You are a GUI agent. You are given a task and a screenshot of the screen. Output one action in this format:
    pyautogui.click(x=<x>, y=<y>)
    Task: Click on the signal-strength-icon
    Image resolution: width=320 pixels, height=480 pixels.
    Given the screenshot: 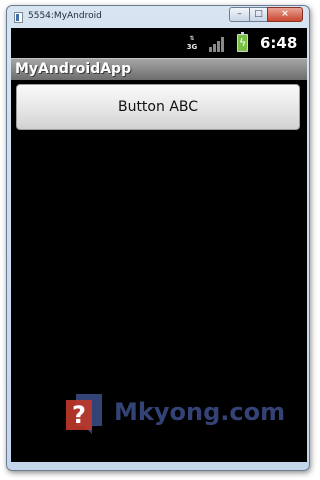 What is the action you would take?
    pyautogui.click(x=218, y=44)
    